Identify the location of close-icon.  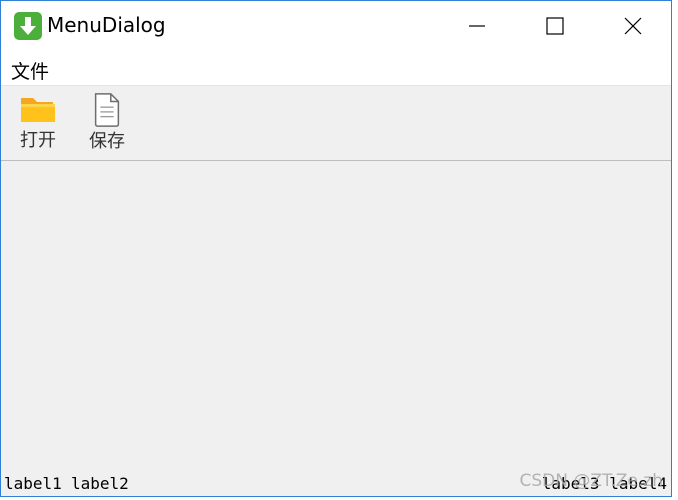
(633, 26).